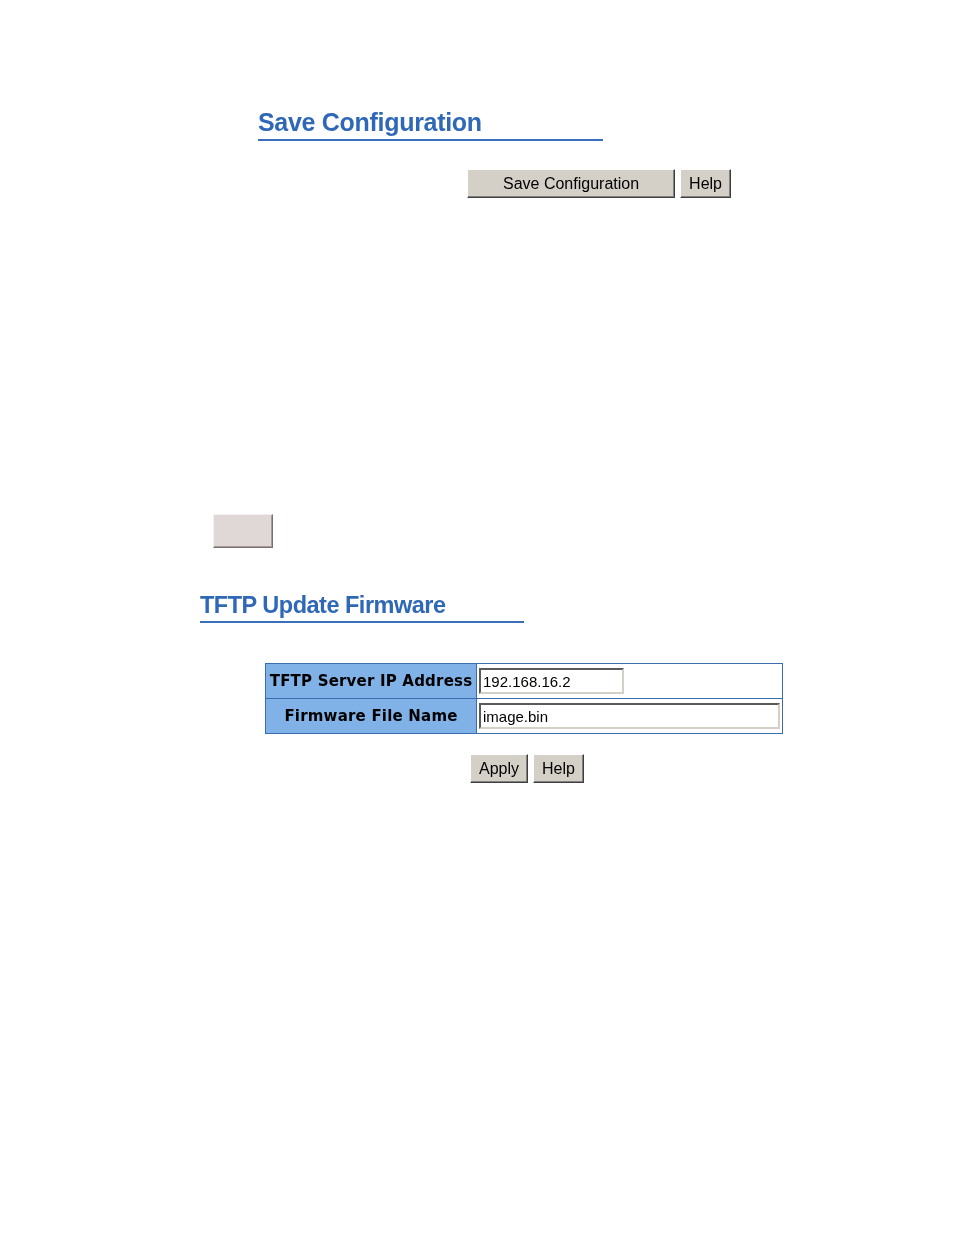 This screenshot has width=954, height=1235. I want to click on input-field: 192.168.16.2, so click(551, 681).